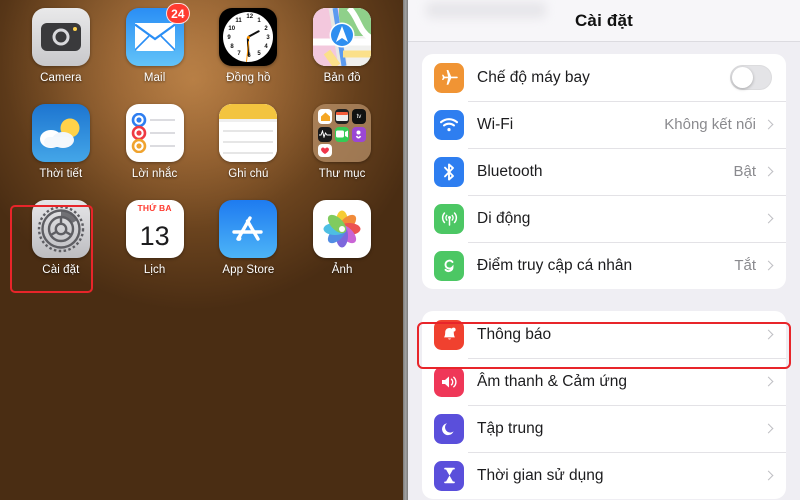 This screenshot has height=500, width=800. I want to click on notes-icon, so click(248, 133).